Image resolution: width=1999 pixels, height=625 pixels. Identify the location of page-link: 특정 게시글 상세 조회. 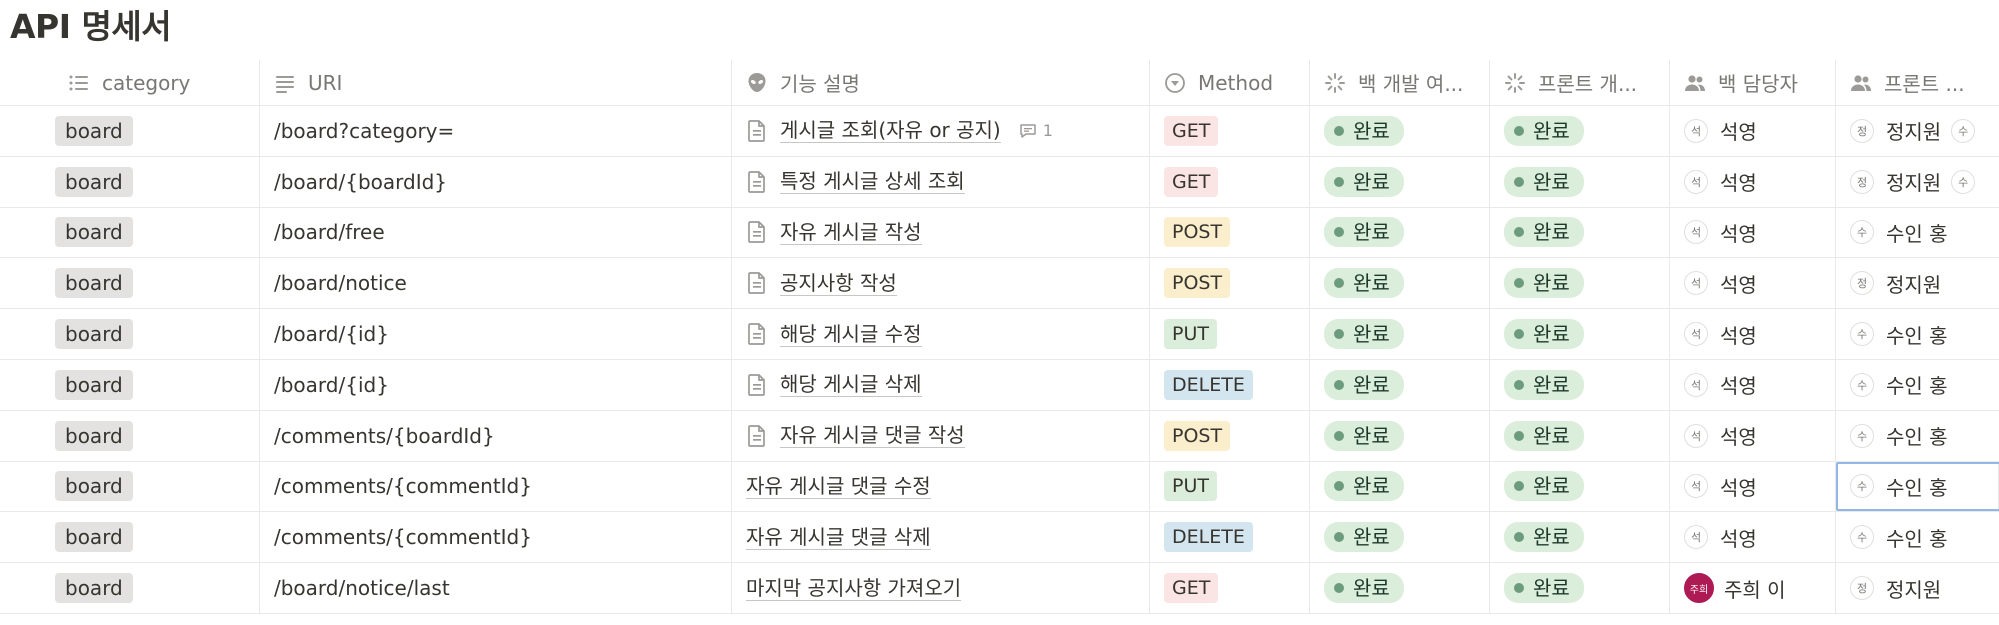
(872, 182).